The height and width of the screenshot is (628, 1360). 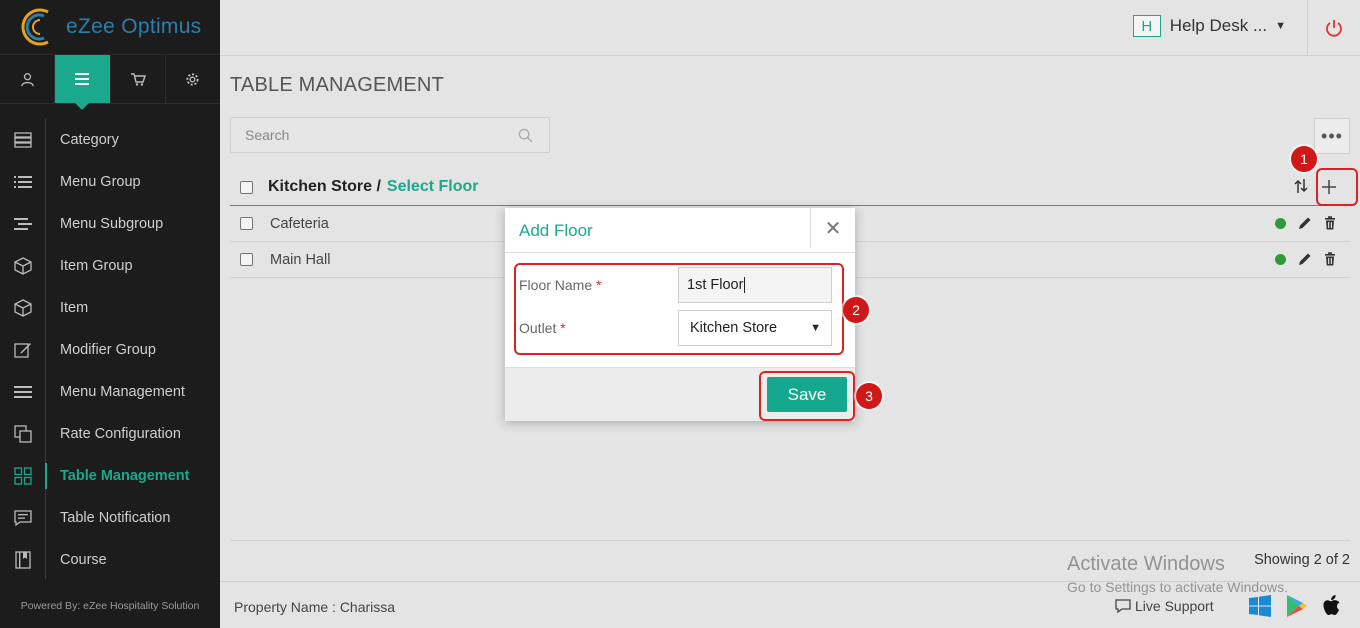 What do you see at coordinates (96, 266) in the screenshot?
I see `sidebar-item-label: Item Group` at bounding box center [96, 266].